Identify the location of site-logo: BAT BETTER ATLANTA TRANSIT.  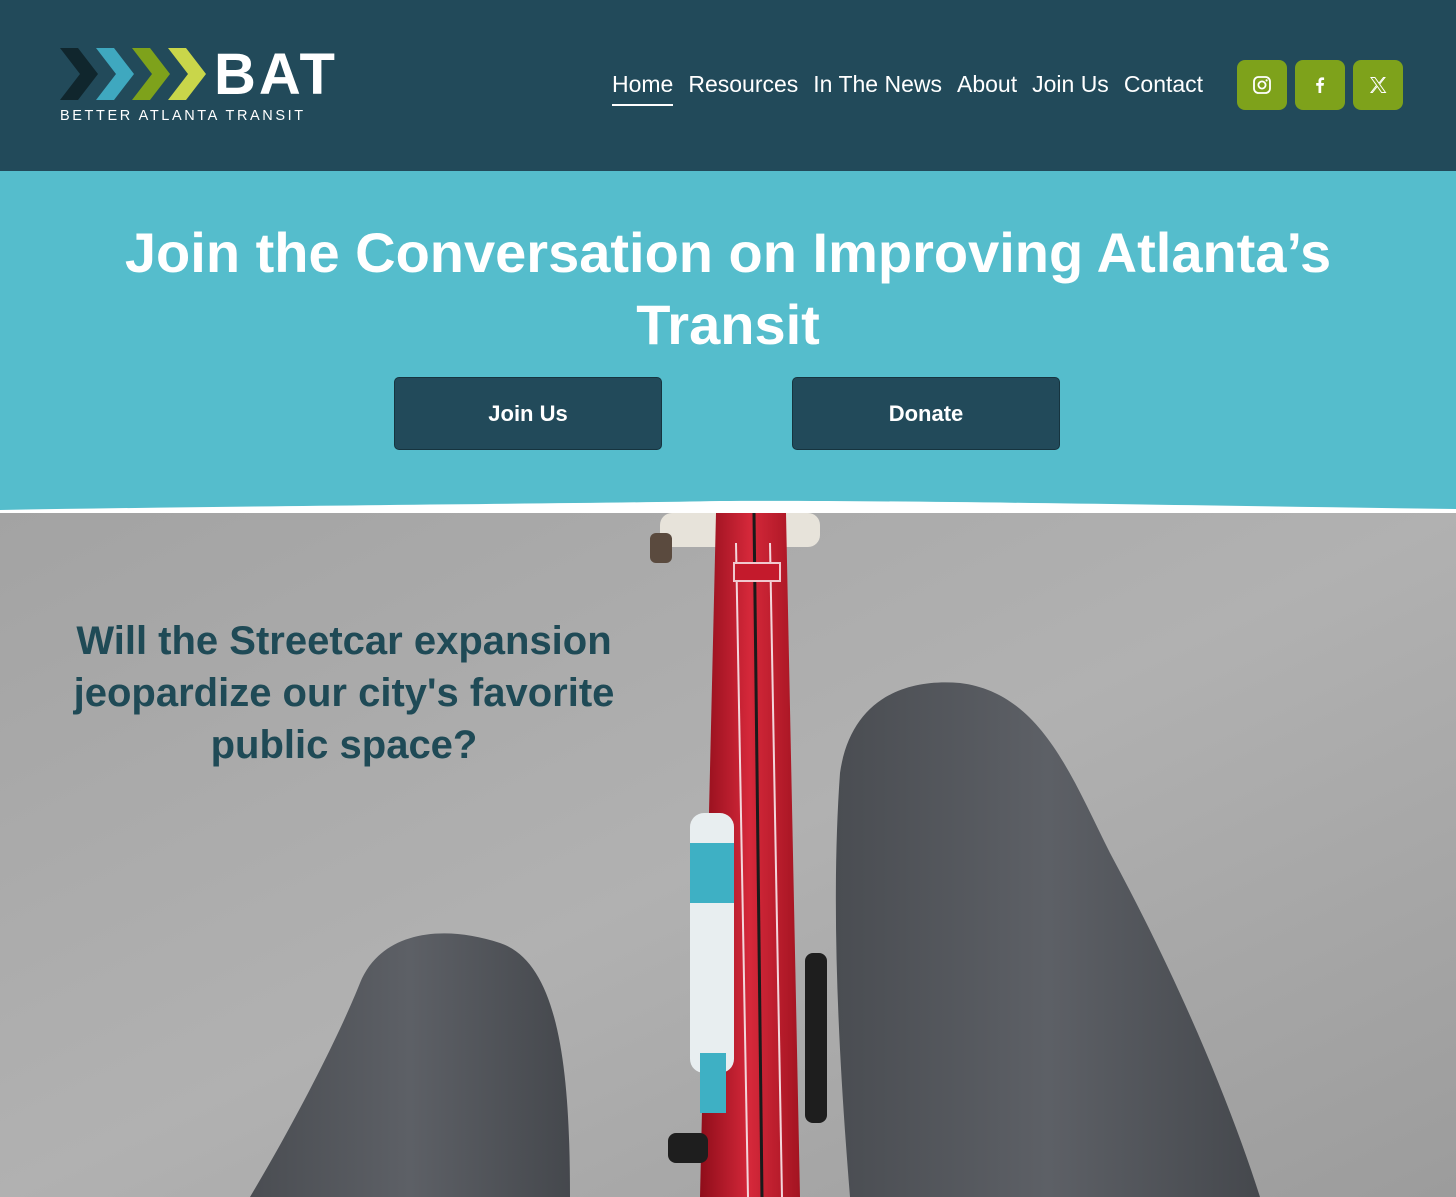
(218, 87).